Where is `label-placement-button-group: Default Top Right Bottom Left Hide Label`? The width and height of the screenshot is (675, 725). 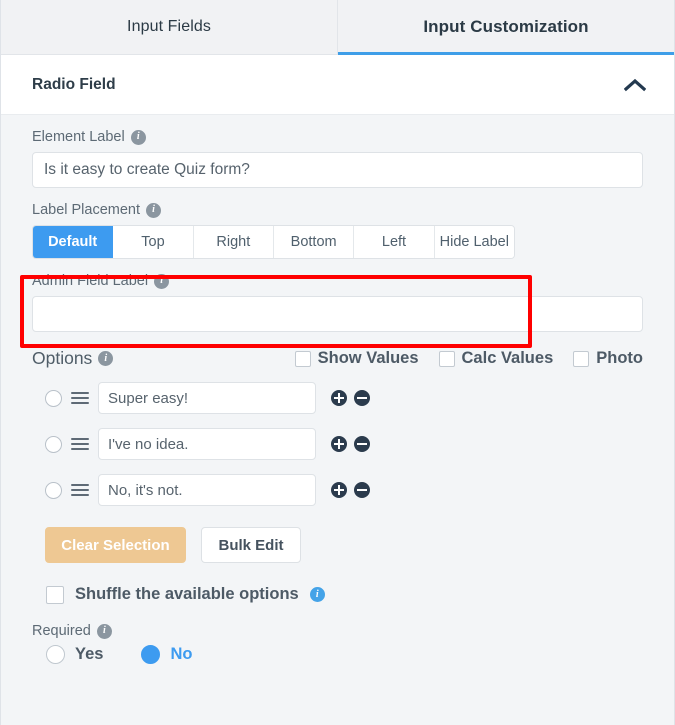
label-placement-button-group: Default Top Right Bottom Left Hide Label is located at coordinates (273, 242).